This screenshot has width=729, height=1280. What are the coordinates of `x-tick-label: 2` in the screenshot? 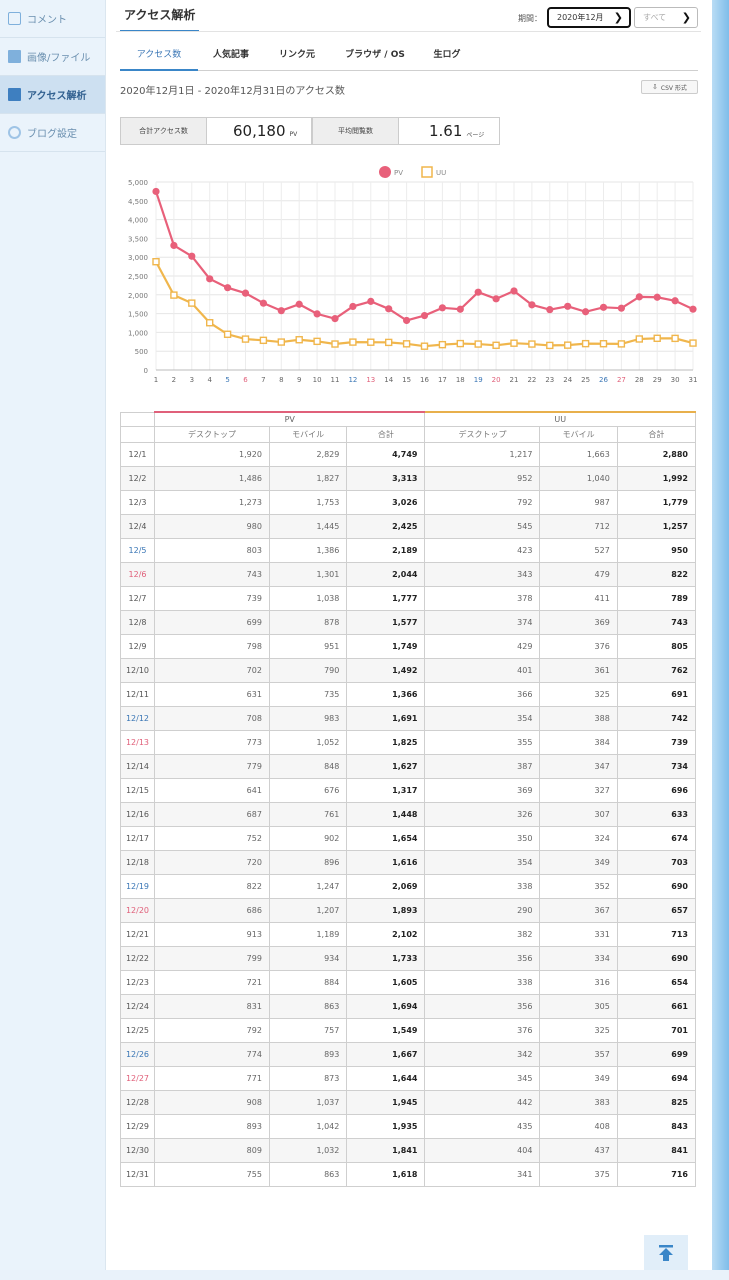 It's located at (174, 380).